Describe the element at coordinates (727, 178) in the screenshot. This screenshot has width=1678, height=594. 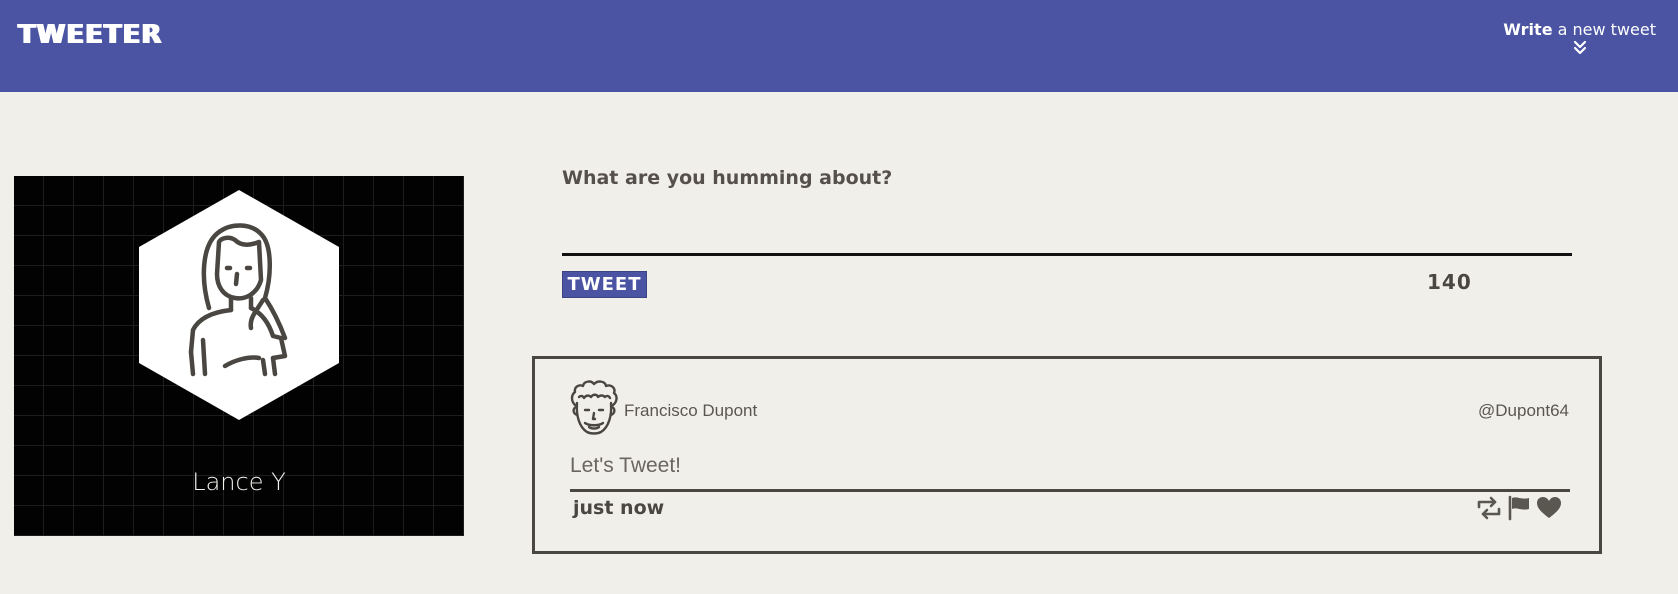
I see `compose-label: What are you humming about?` at that location.